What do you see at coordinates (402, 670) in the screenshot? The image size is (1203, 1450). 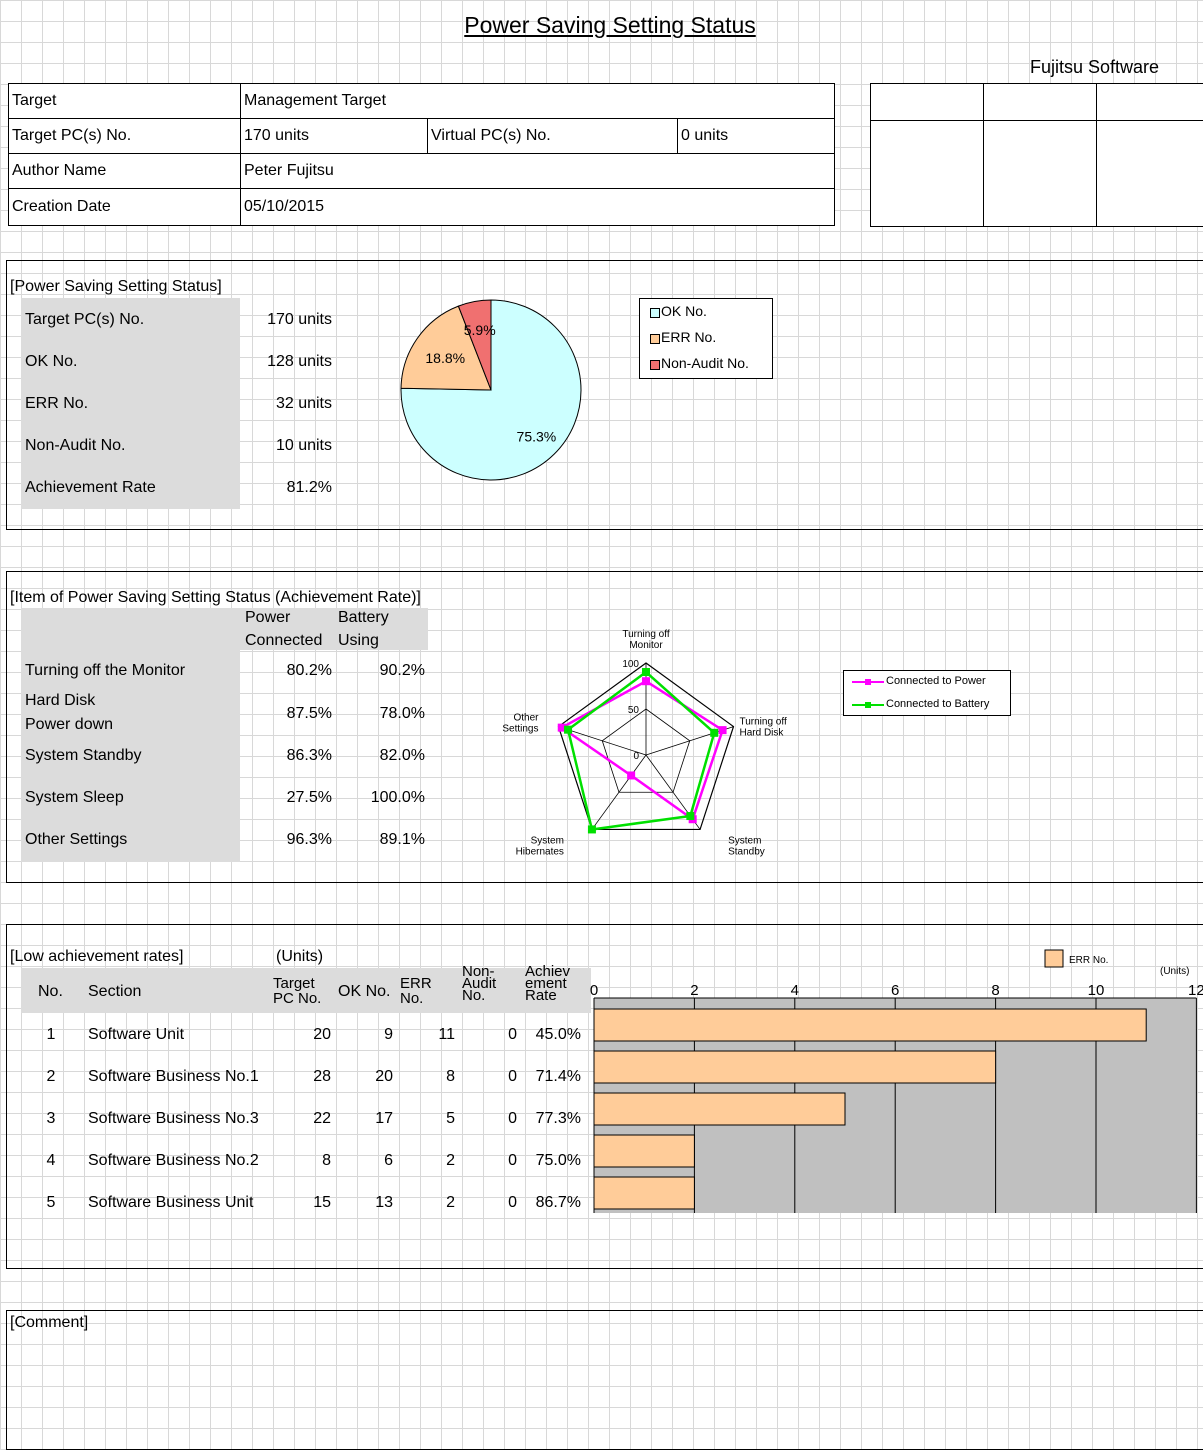 I see `item-row-battery: 90.2%` at bounding box center [402, 670].